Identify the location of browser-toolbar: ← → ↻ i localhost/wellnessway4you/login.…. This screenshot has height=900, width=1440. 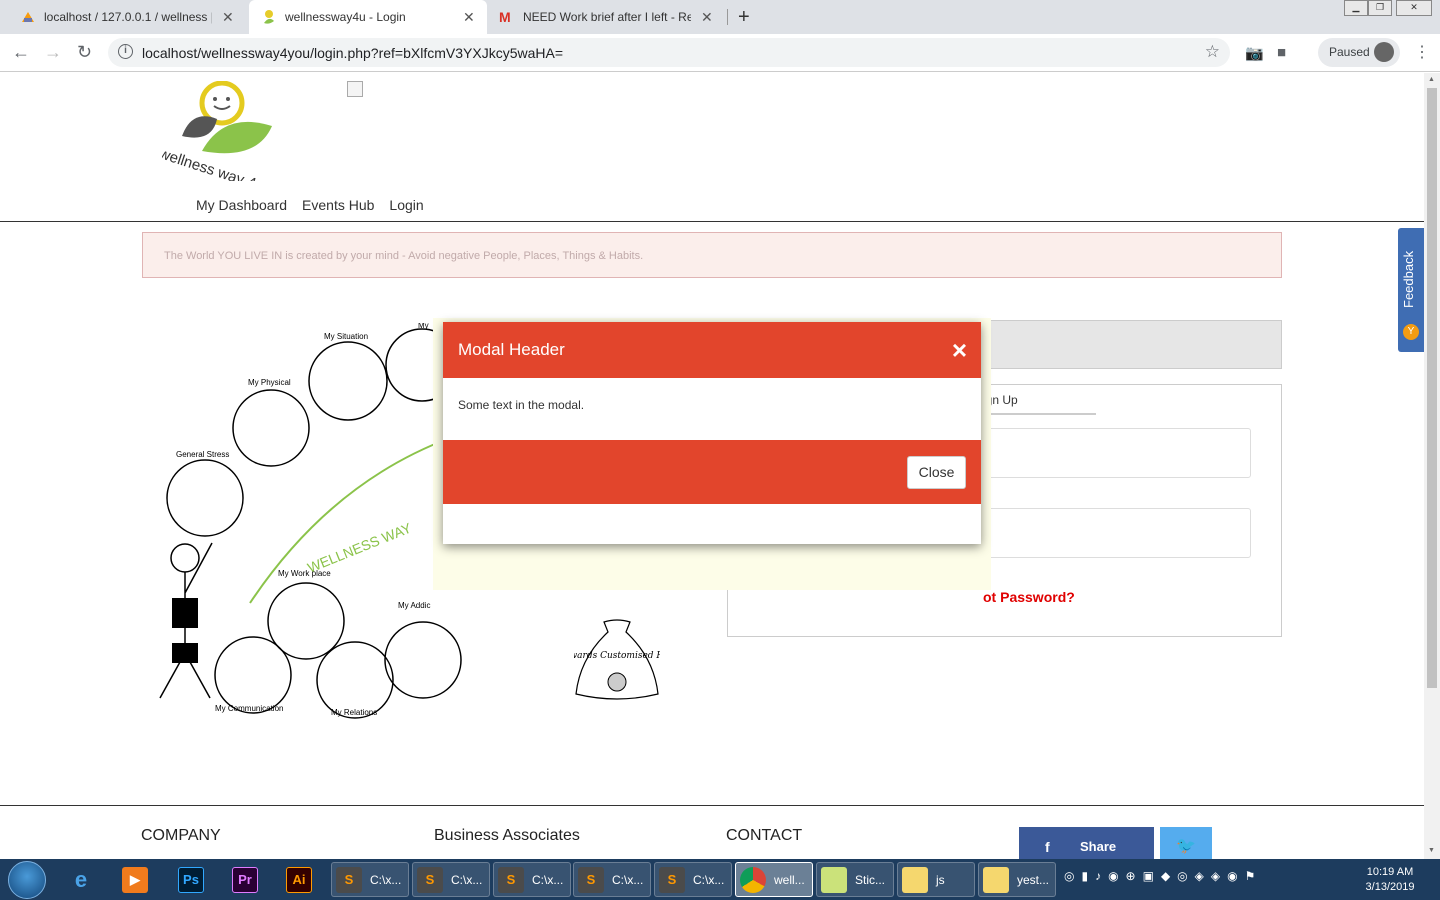
(720, 53).